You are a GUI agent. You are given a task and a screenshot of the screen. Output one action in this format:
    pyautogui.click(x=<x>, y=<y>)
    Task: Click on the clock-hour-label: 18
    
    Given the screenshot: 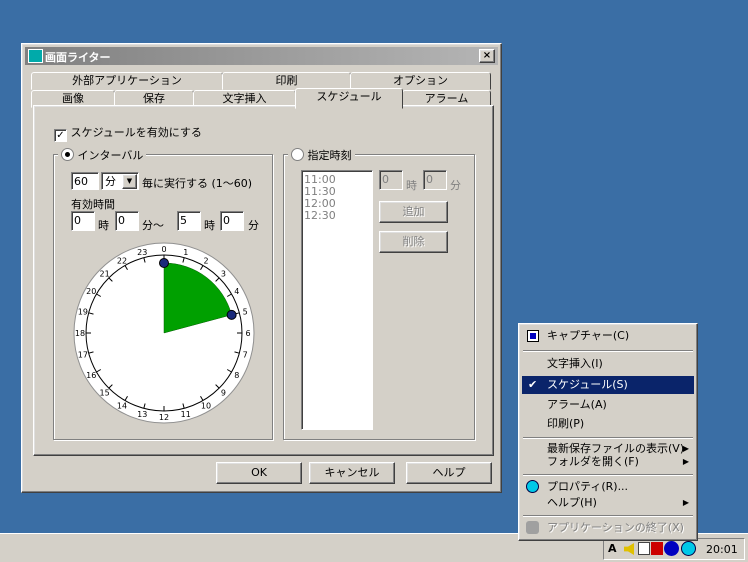 What is the action you would take?
    pyautogui.click(x=80, y=333)
    